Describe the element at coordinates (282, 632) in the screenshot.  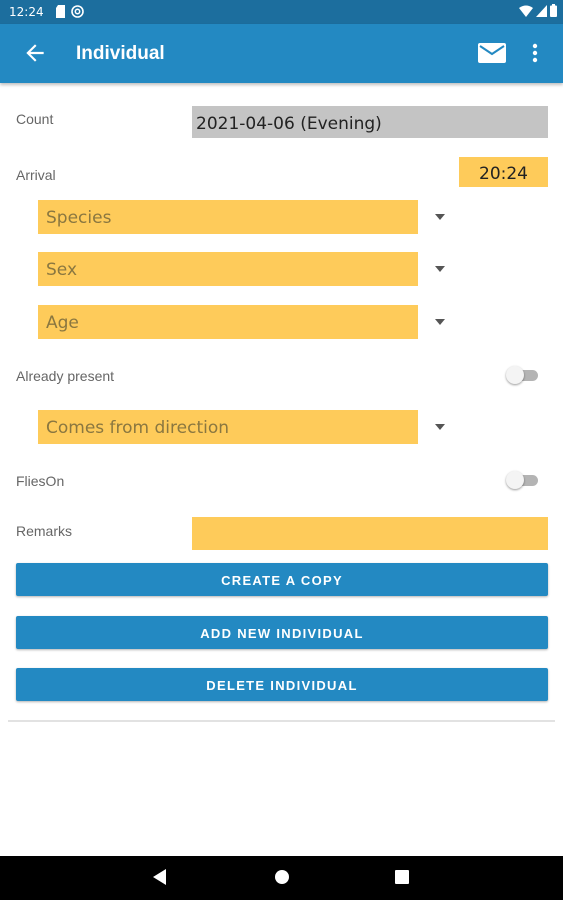
I see `add-new-individual-button: ADD NEW INDIVIDUAL` at that location.